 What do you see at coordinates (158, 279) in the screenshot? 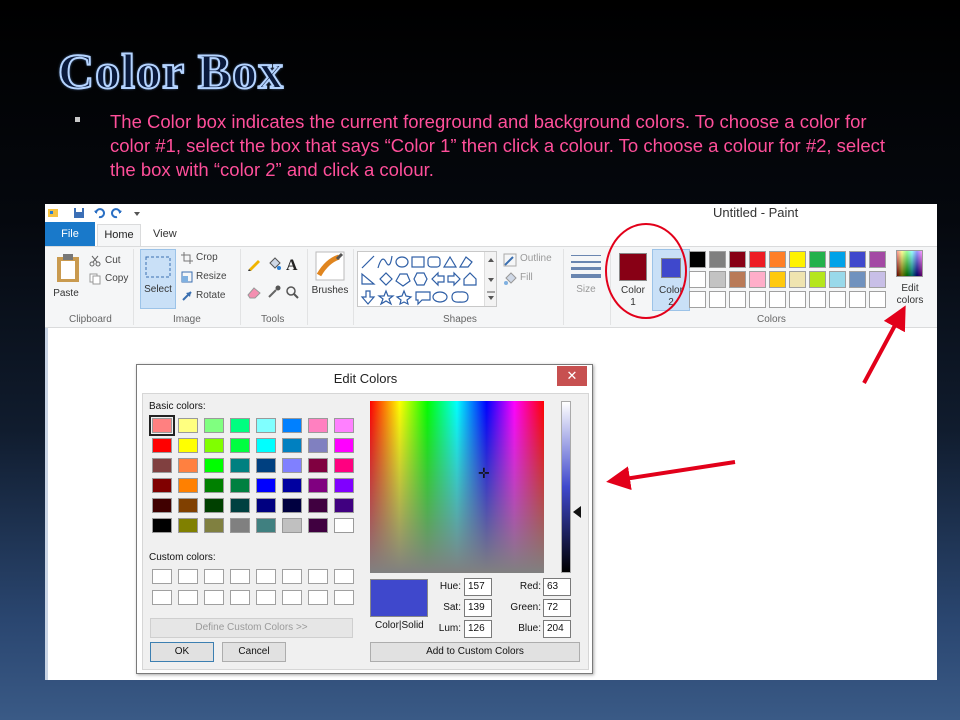
I see `select-tool: Select` at bounding box center [158, 279].